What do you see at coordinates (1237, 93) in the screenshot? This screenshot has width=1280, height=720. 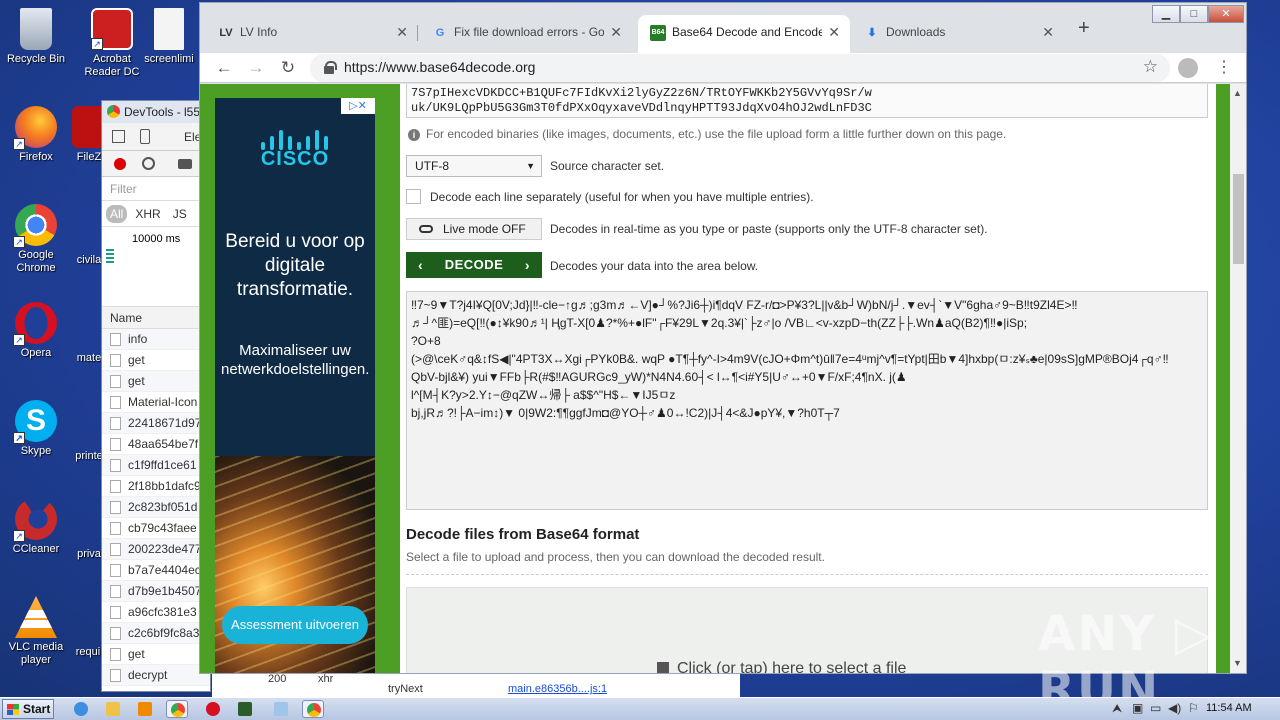 I see `scroll-up-icon: ▲` at bounding box center [1237, 93].